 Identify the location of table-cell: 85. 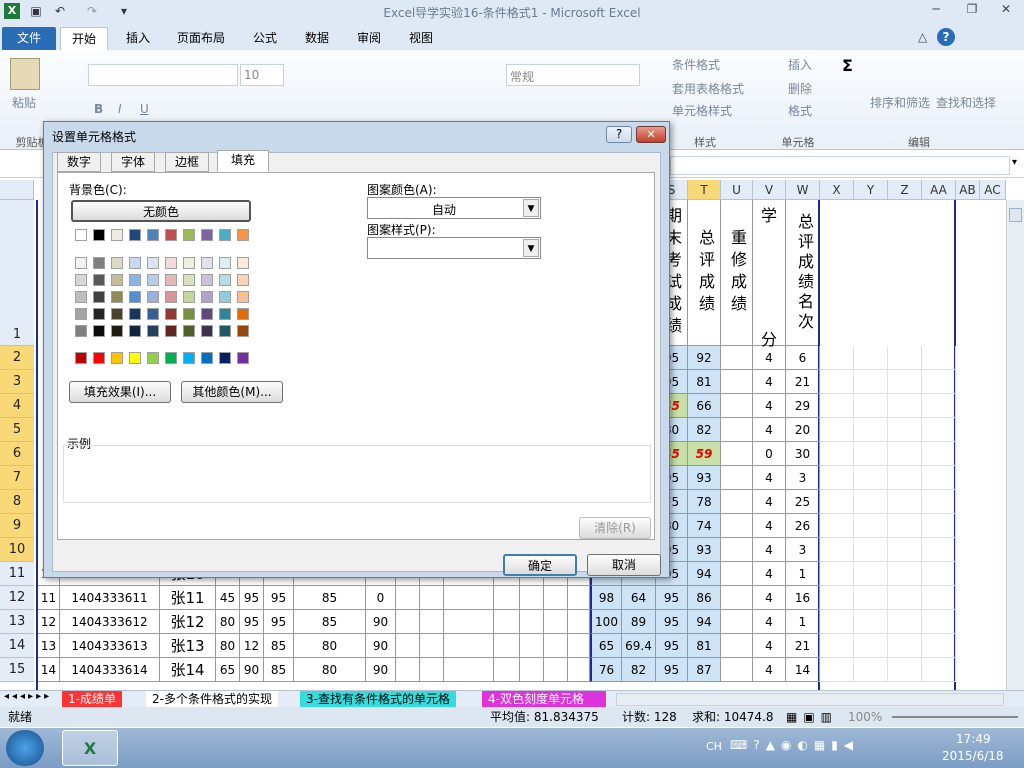
(279, 670).